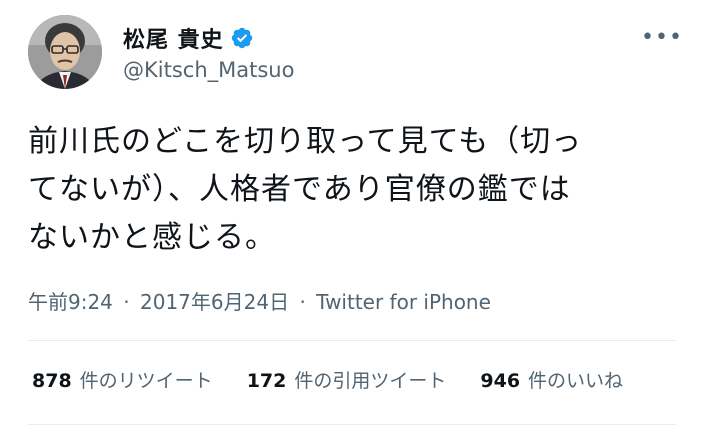 The width and height of the screenshot is (702, 437). I want to click on tweet-source: Twitter for iPhone, so click(403, 302).